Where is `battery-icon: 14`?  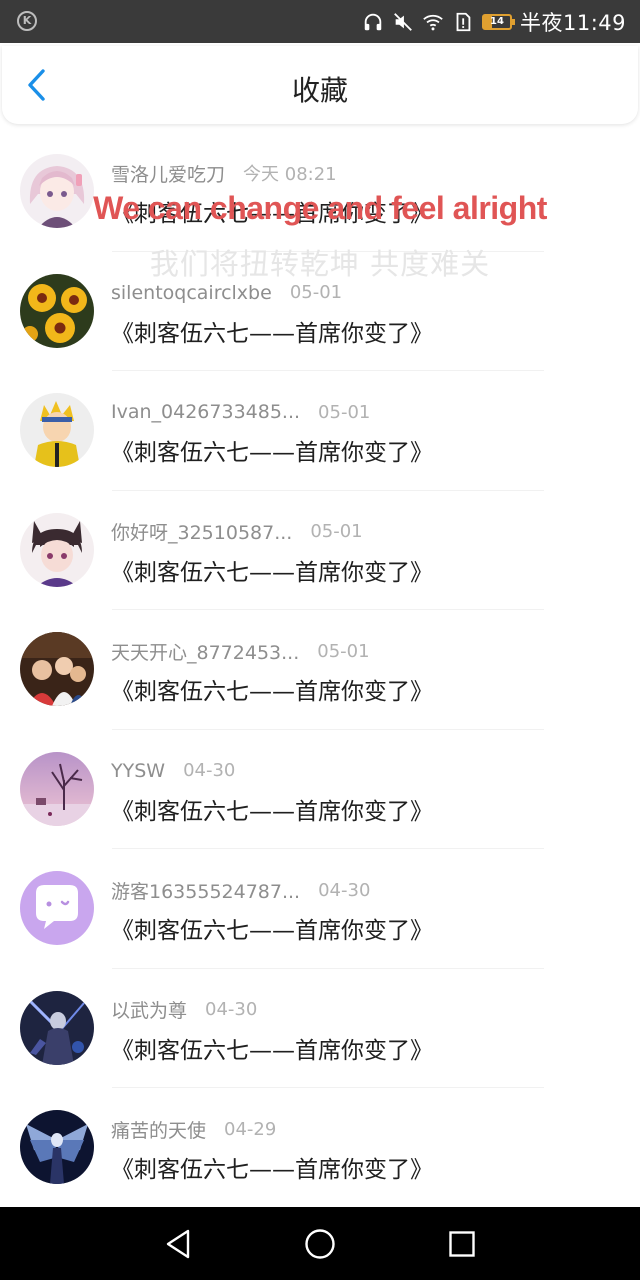 battery-icon: 14 is located at coordinates (498, 21).